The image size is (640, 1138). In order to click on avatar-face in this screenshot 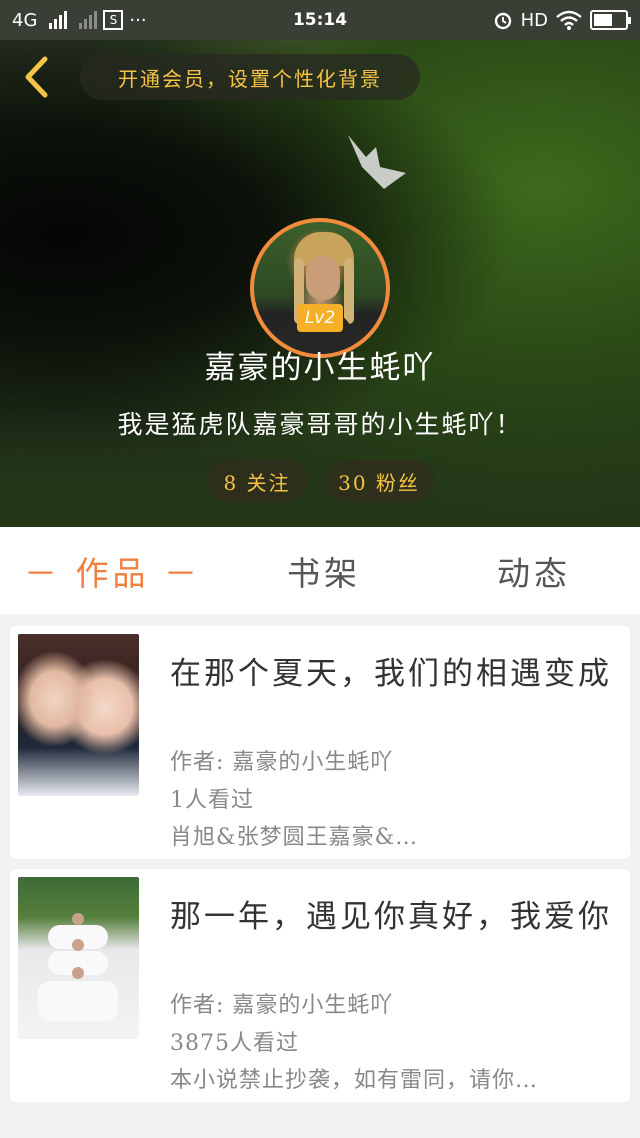, I will do `click(323, 278)`.